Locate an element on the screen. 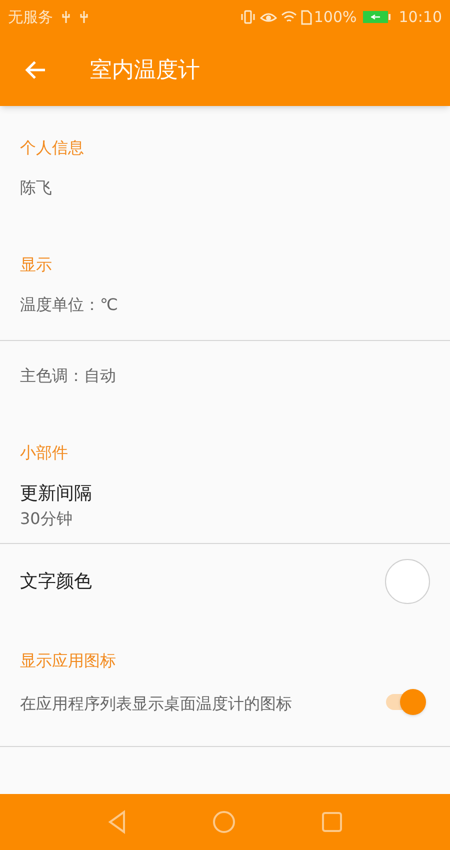  section-header: 小部件 is located at coordinates (44, 453).